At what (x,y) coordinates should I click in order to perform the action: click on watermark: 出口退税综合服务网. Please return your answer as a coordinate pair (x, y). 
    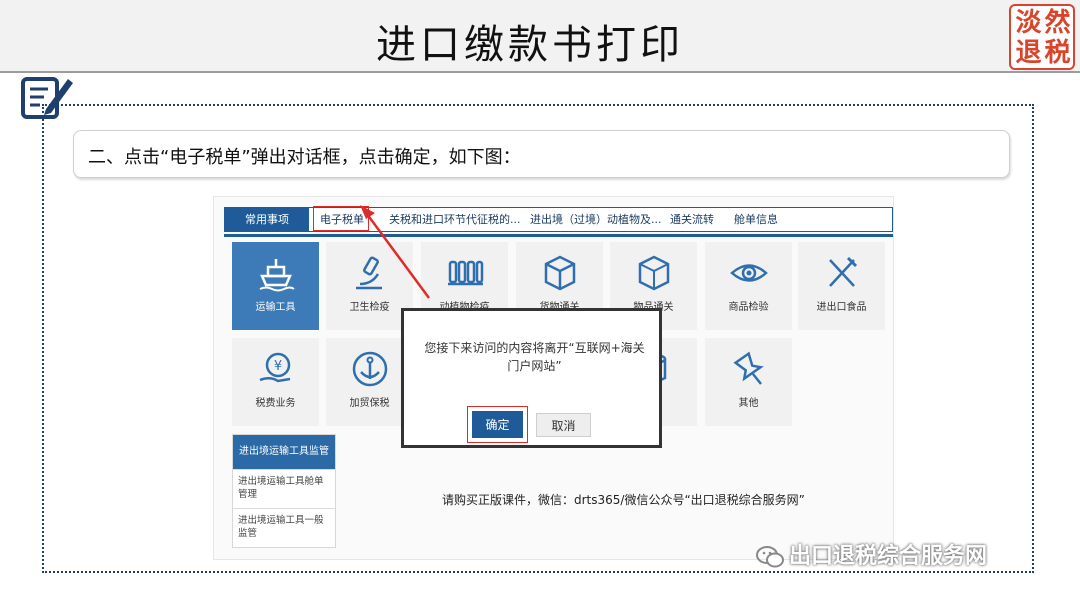
    Looking at the image, I should click on (871, 554).